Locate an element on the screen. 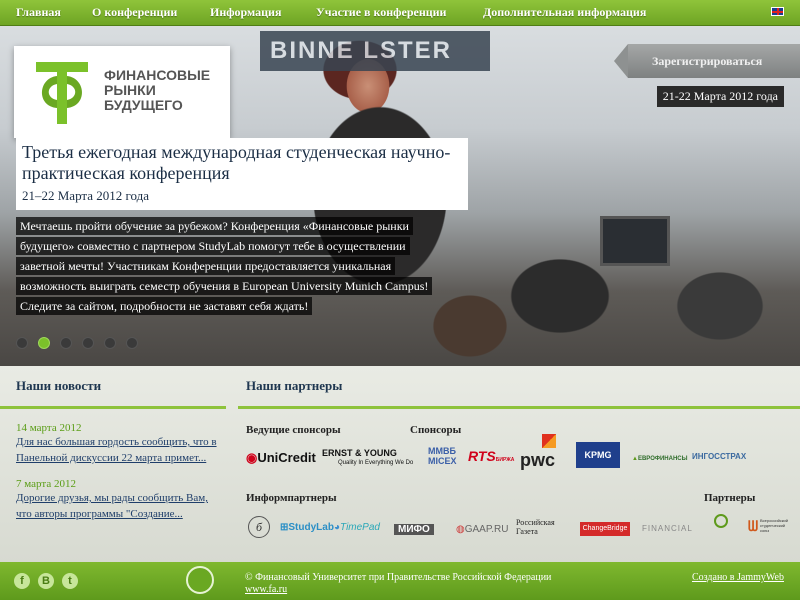 This screenshot has height=600, width=800. event-date-badge: 21-22 Марта 2012 года is located at coordinates (720, 96).